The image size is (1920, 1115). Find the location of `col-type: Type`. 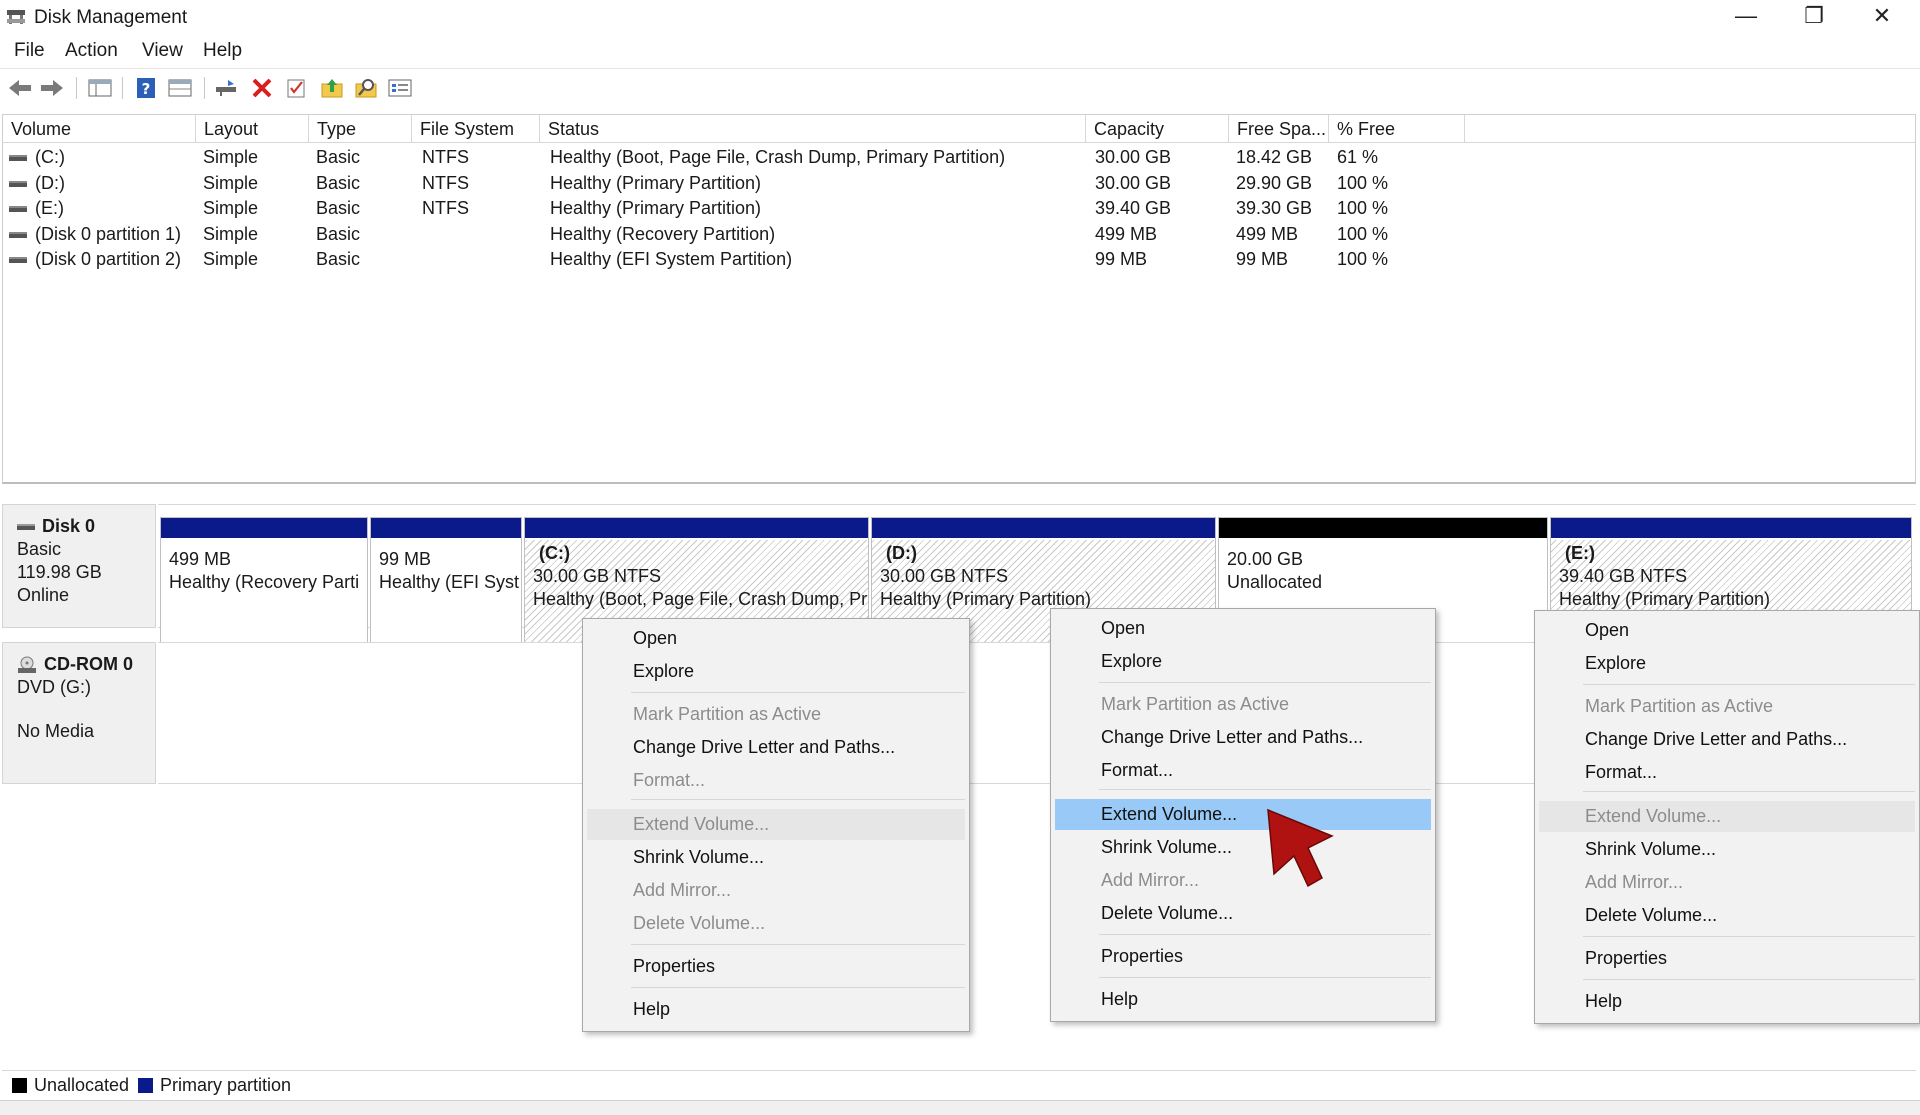

col-type: Type is located at coordinates (360, 129).